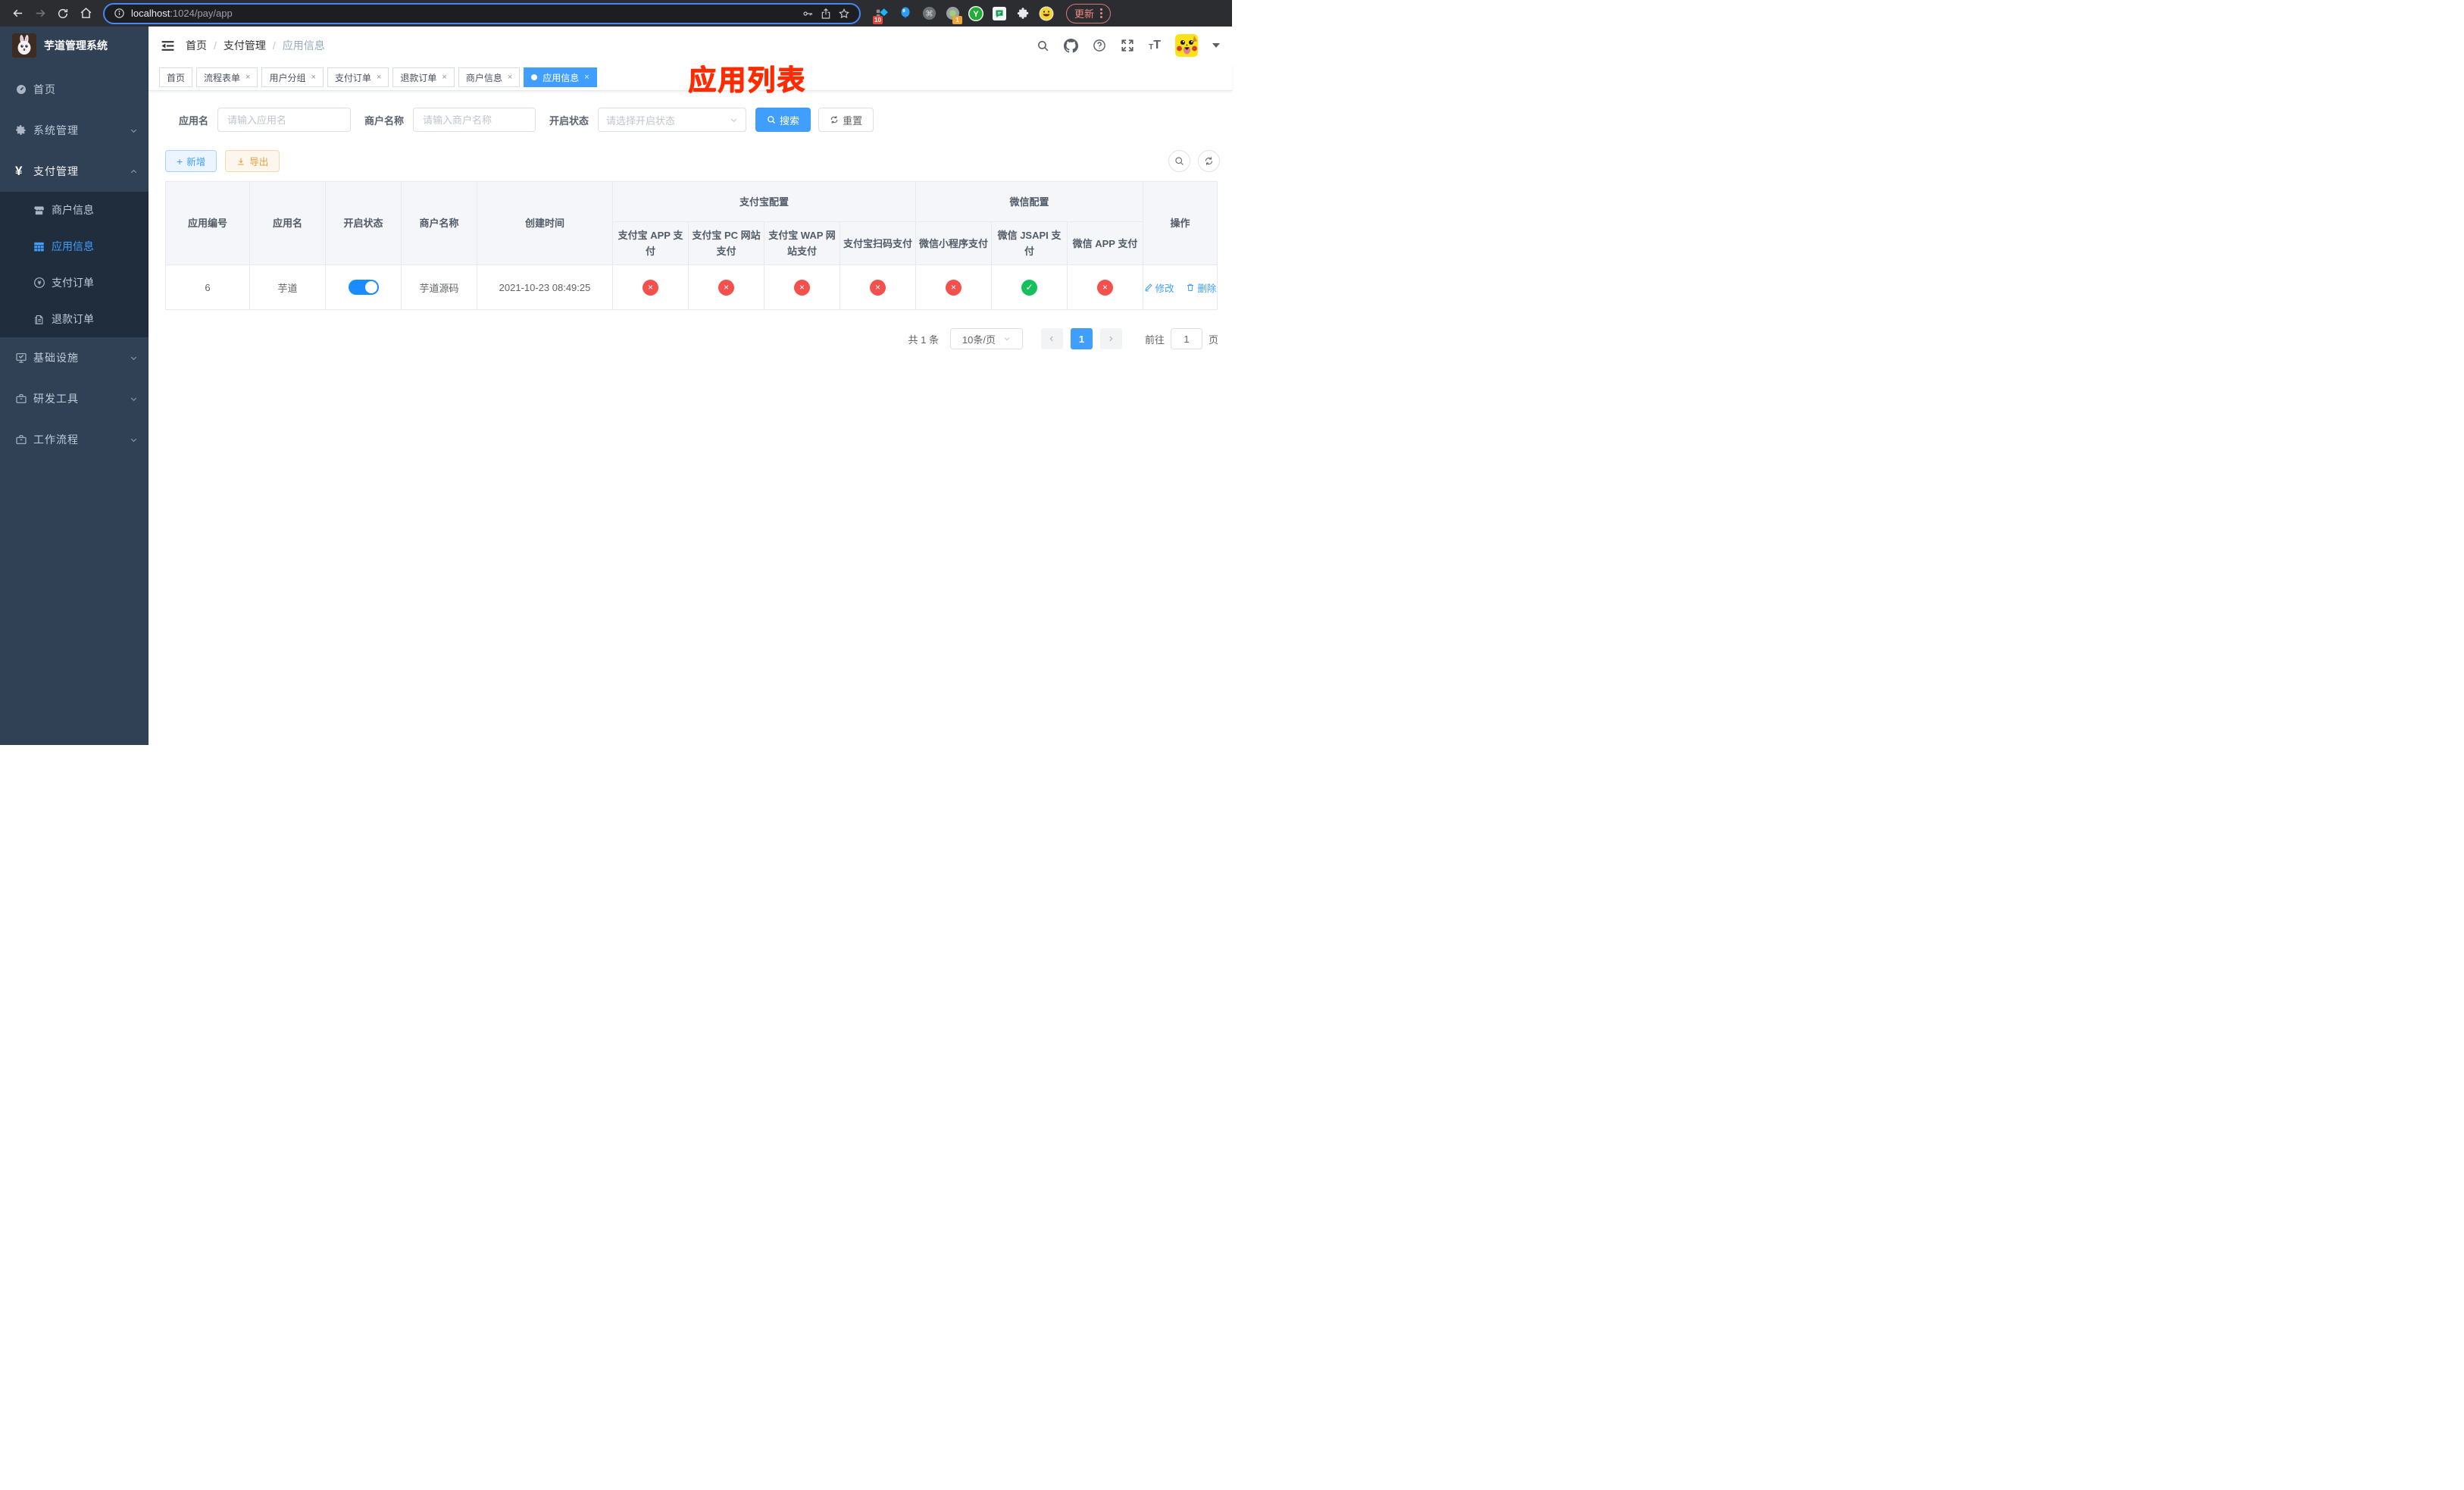  What do you see at coordinates (56, 399) in the screenshot?
I see `sidebar-item-label: 研发工具` at bounding box center [56, 399].